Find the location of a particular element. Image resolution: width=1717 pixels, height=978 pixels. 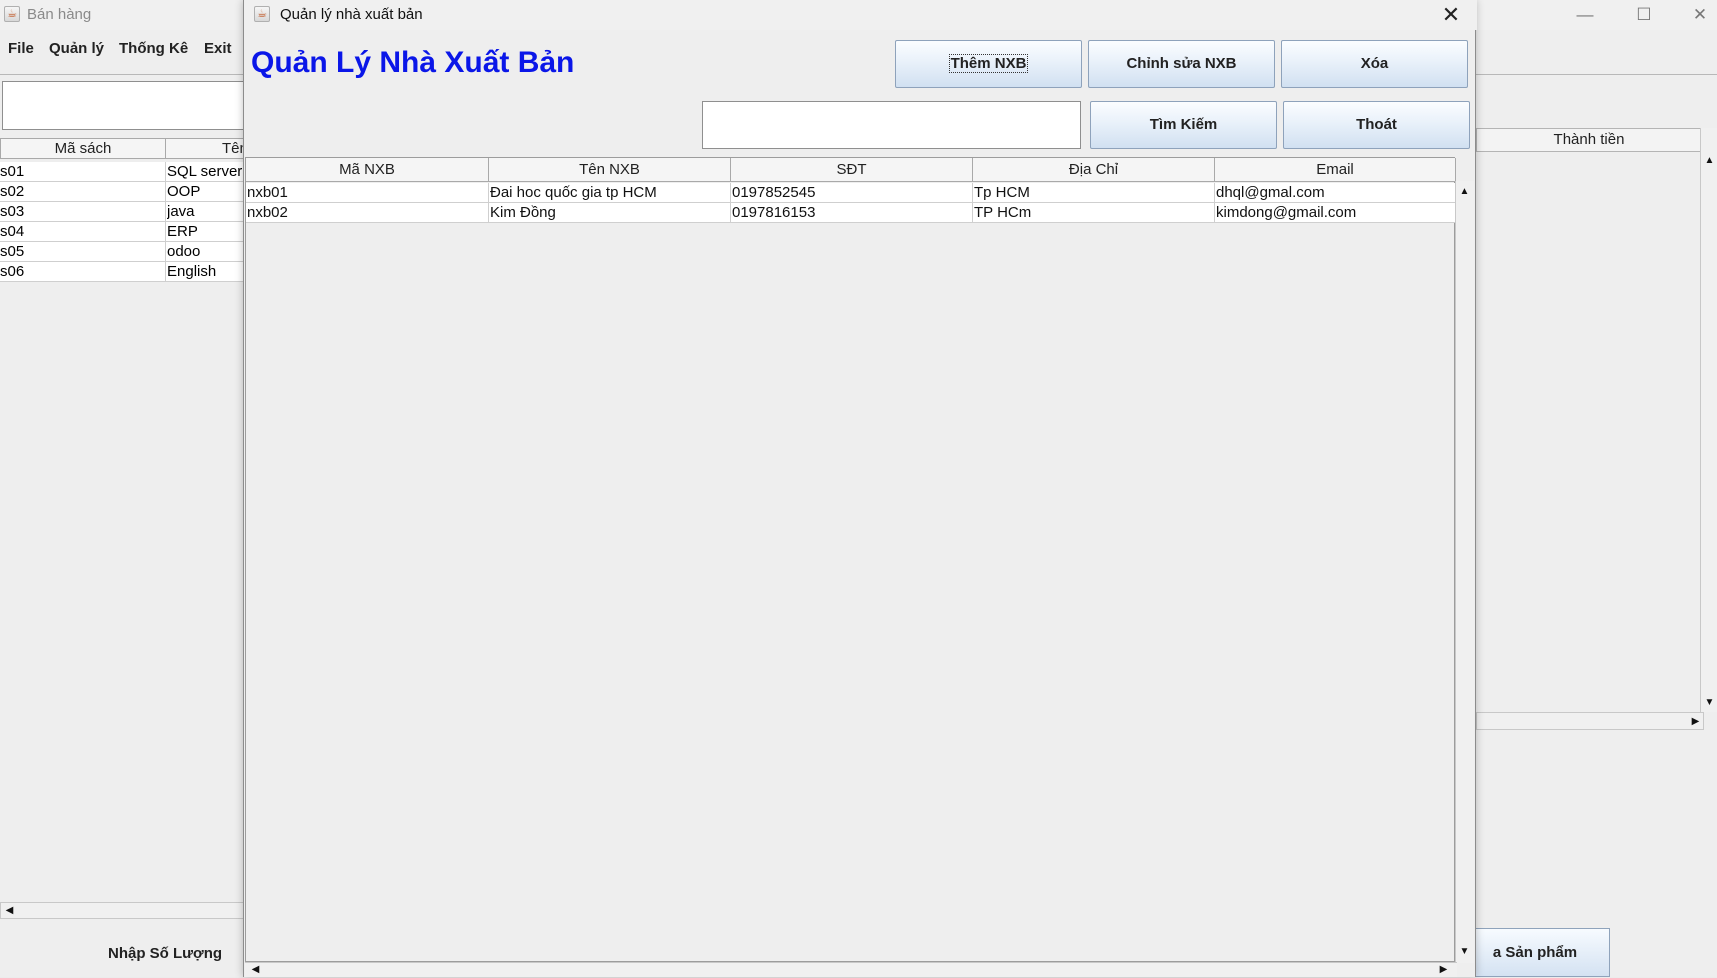

background-window-title: Bán hàng is located at coordinates (59, 14).